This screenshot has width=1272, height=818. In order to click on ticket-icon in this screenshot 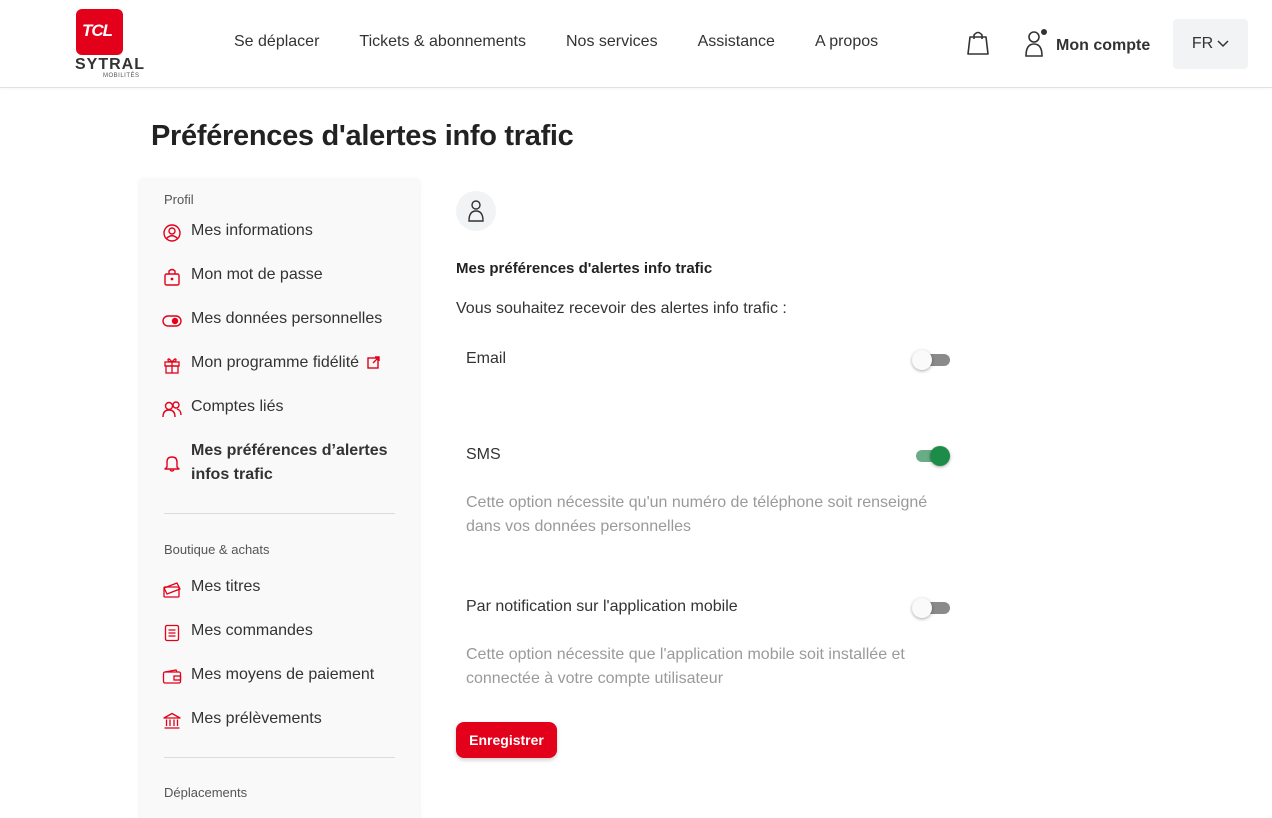, I will do `click(172, 589)`.